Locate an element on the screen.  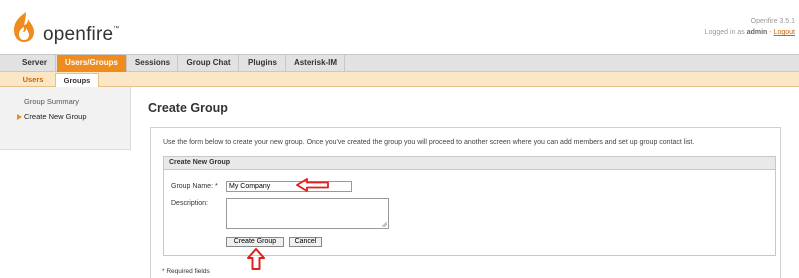
group-name-label: Group Name: * is located at coordinates (194, 186).